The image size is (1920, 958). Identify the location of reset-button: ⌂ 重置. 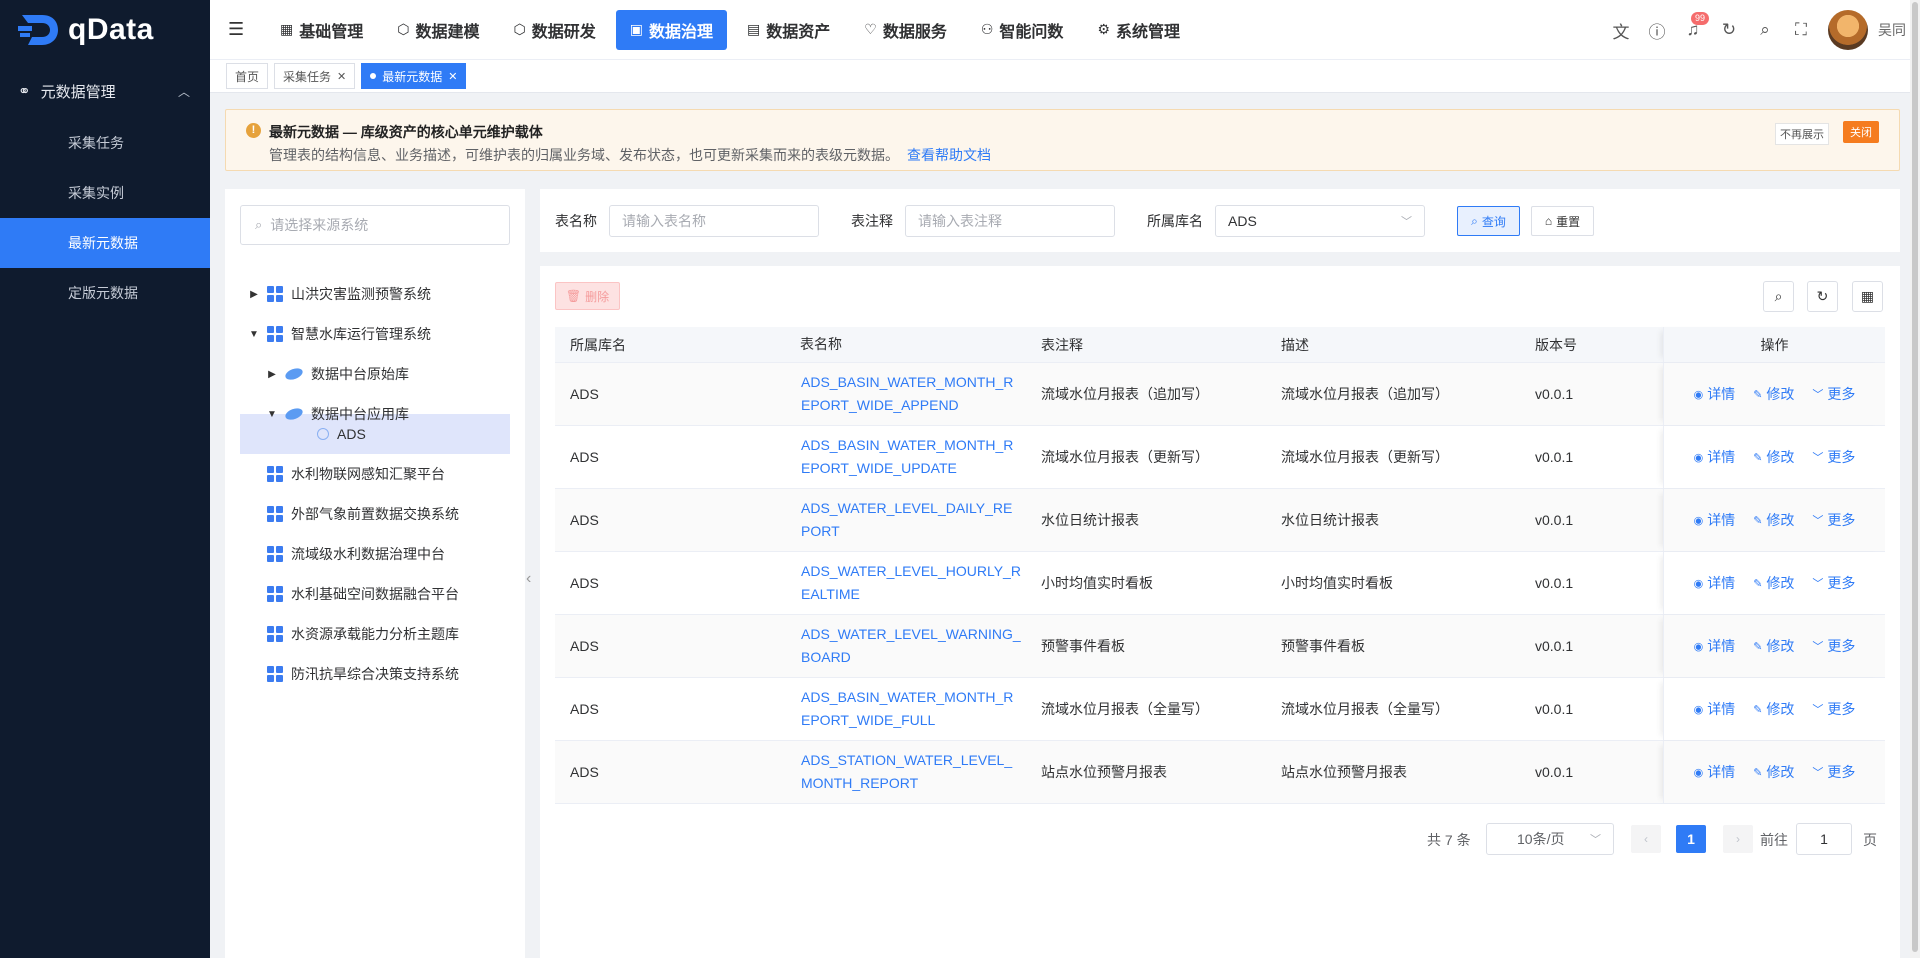
(1562, 221).